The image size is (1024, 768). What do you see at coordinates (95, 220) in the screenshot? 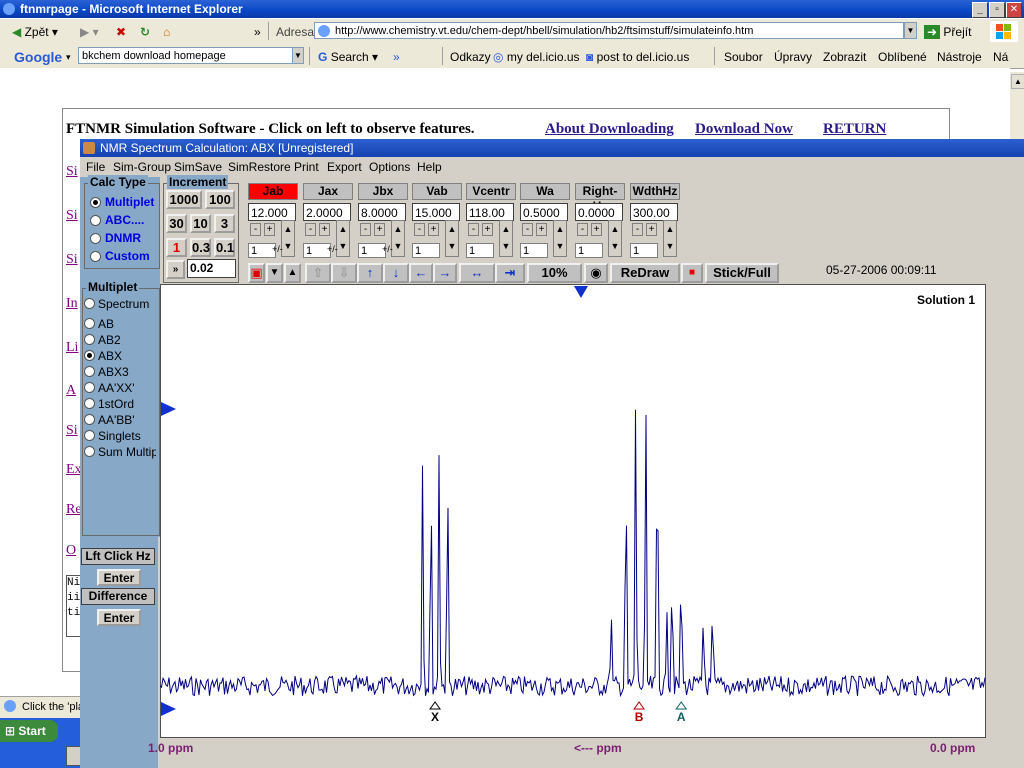
I see `calc-abc-radio` at bounding box center [95, 220].